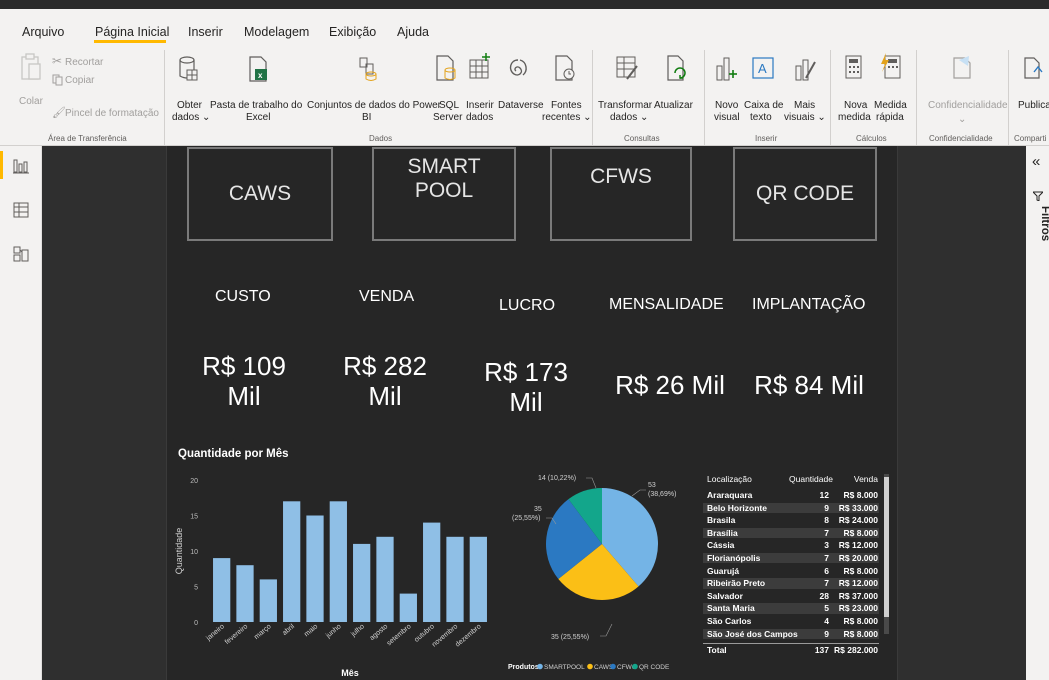  I want to click on format-painter-label: Pincel de formatação, so click(112, 113).